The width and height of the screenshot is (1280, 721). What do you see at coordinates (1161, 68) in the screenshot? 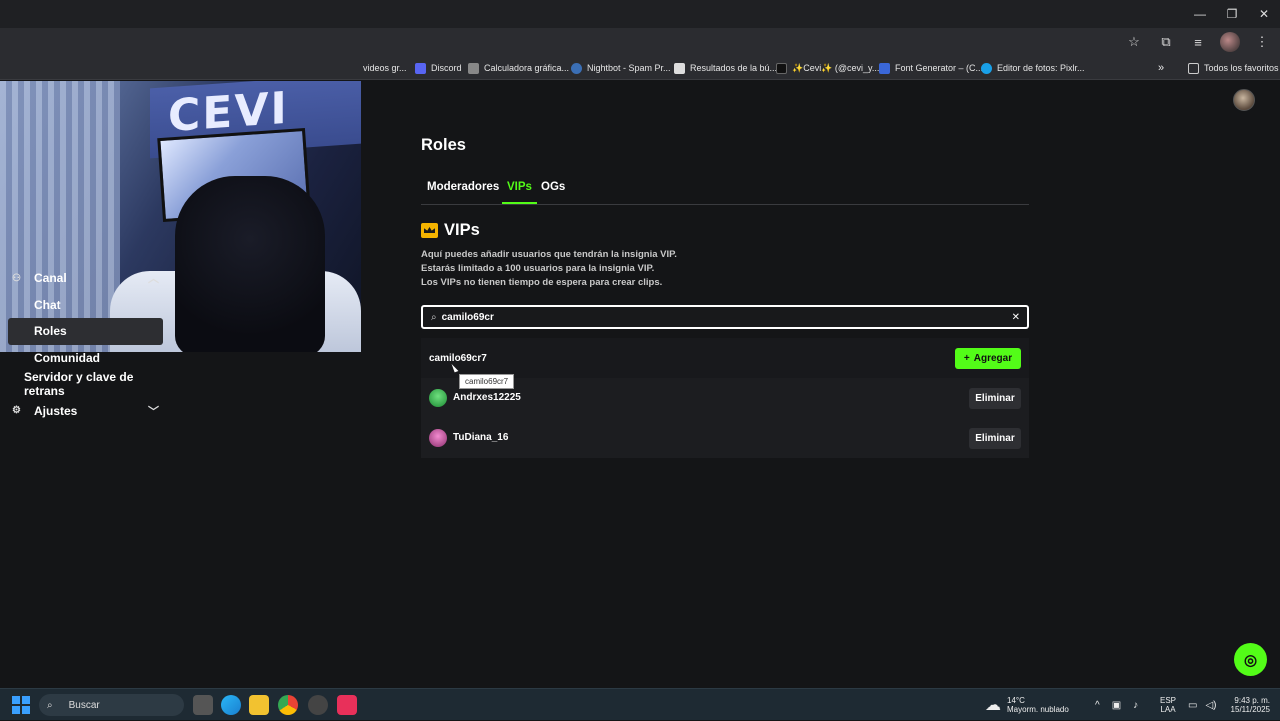
I see `bookmarks-overflow-button: »` at bounding box center [1161, 68].